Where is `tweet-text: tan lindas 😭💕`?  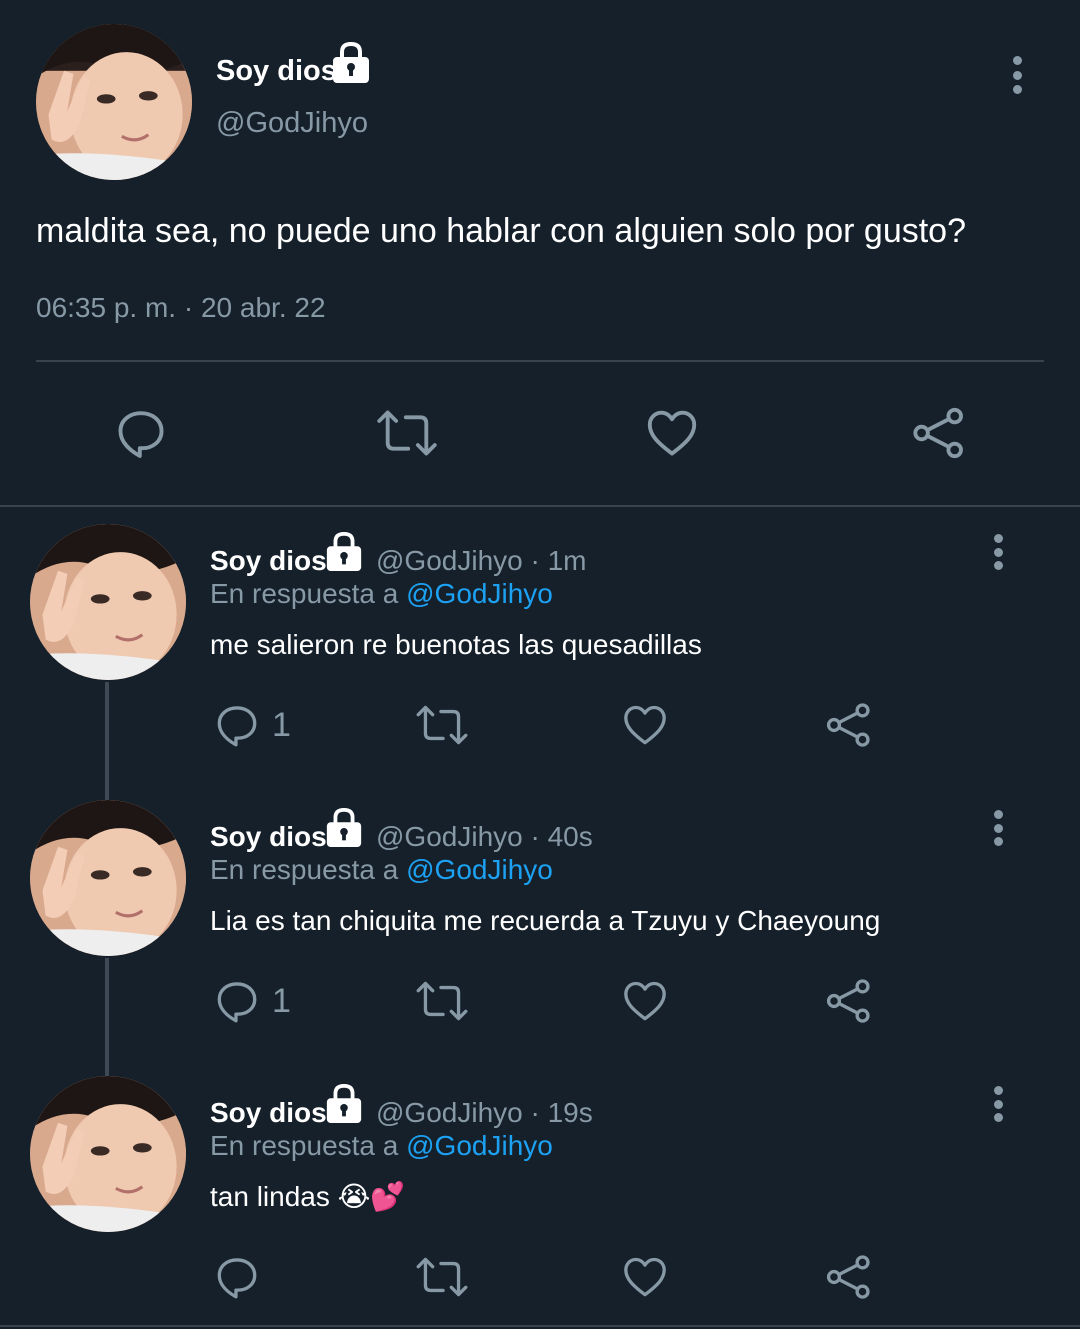 tweet-text: tan lindas 😭💕 is located at coordinates (308, 1196).